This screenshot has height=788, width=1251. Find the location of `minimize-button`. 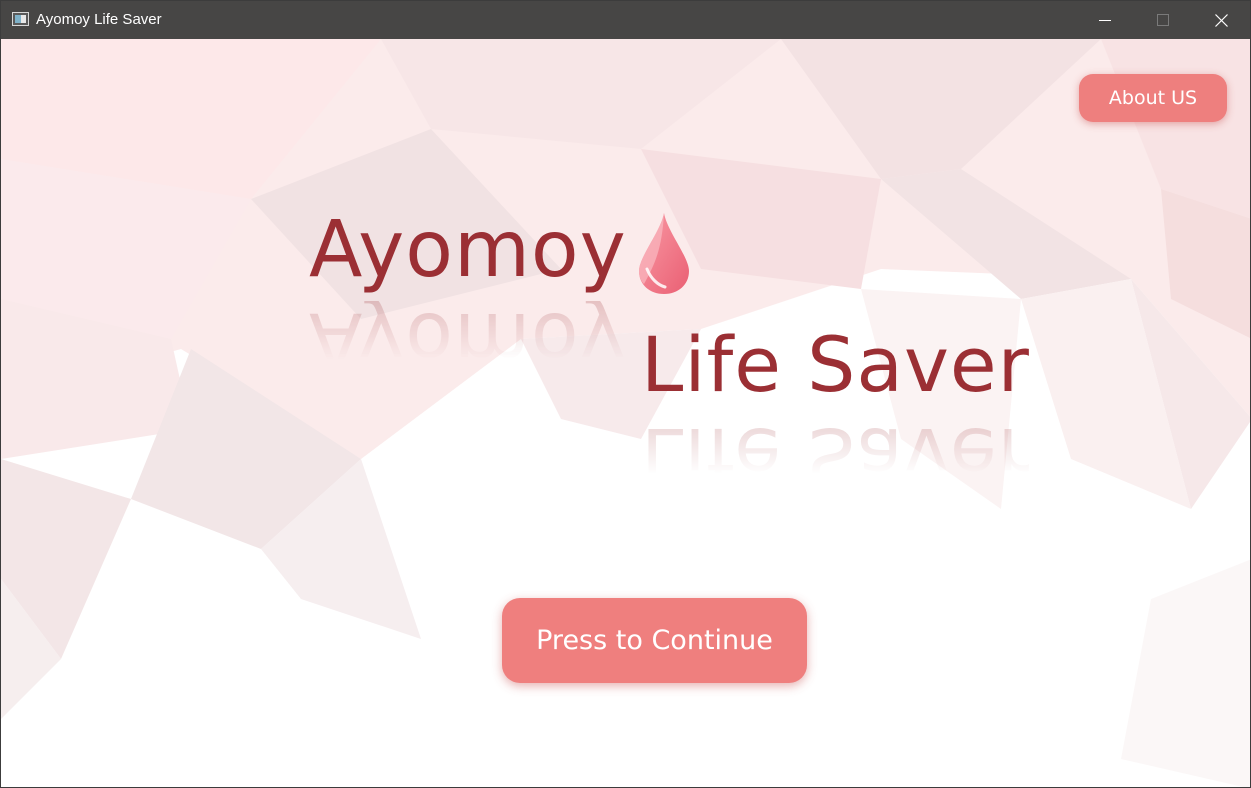

minimize-button is located at coordinates (1105, 20).